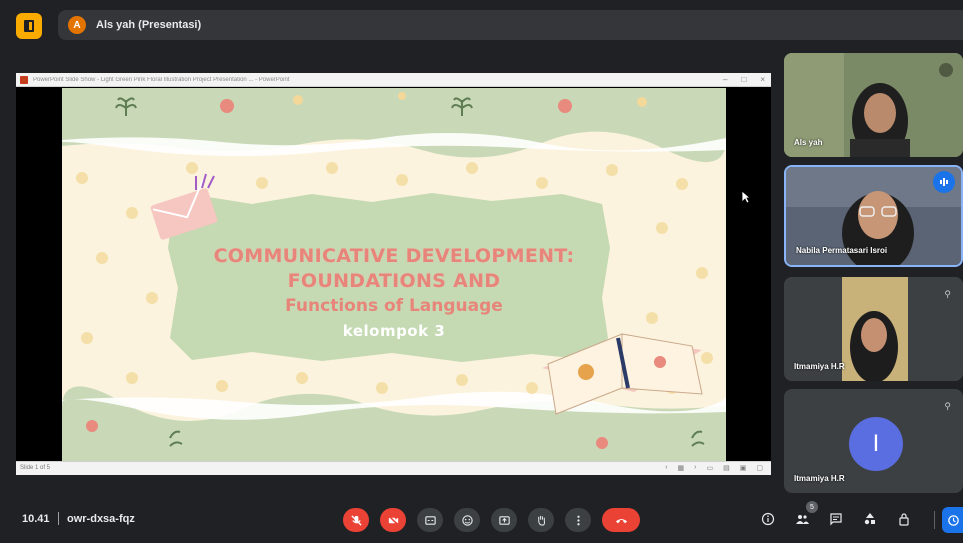  I want to click on prev-slide-icon: ‹, so click(666, 468).